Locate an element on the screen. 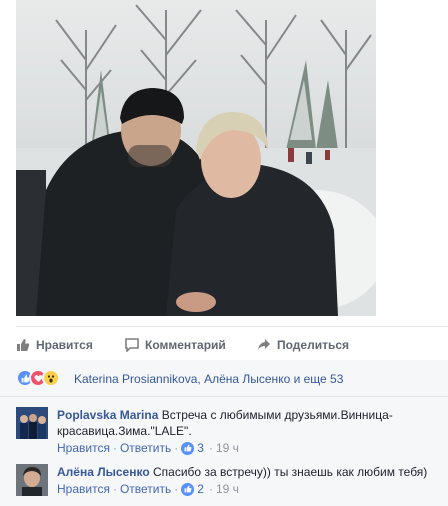 The height and width of the screenshot is (506, 448). comment-meta: Нравится · Ответить · 3 · 19 ч is located at coordinates (148, 448).